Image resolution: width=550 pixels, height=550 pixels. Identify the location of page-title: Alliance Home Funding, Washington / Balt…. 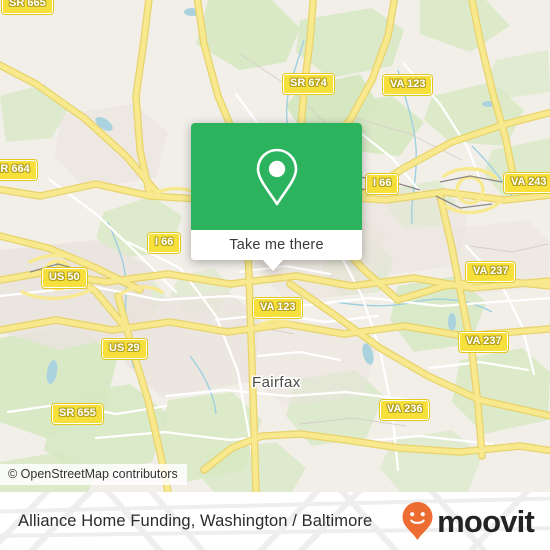
(195, 520).